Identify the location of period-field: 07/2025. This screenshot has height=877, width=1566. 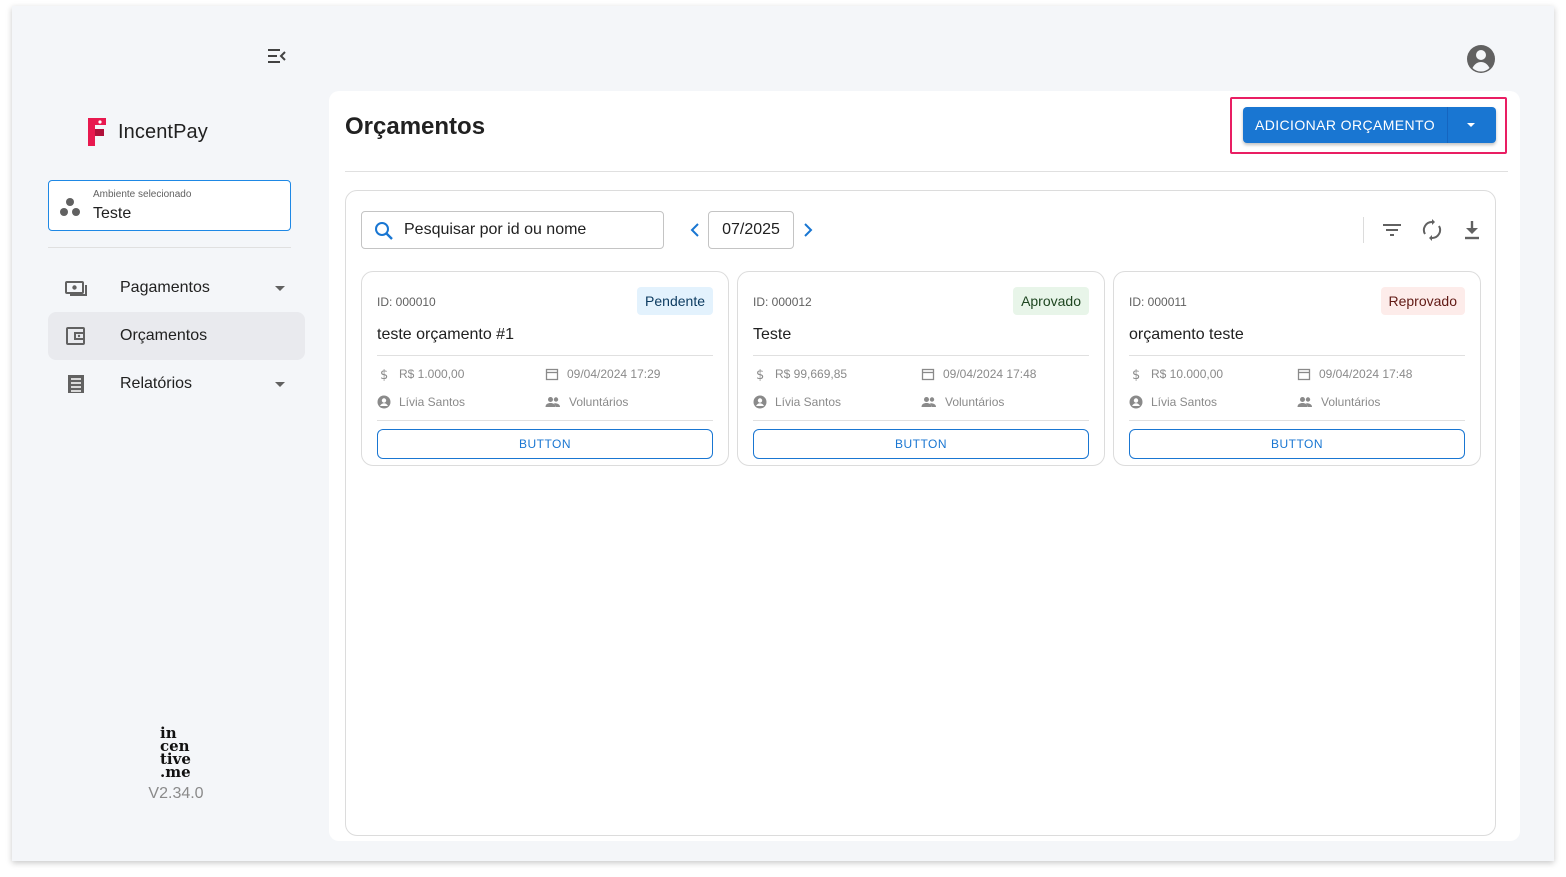
(751, 230).